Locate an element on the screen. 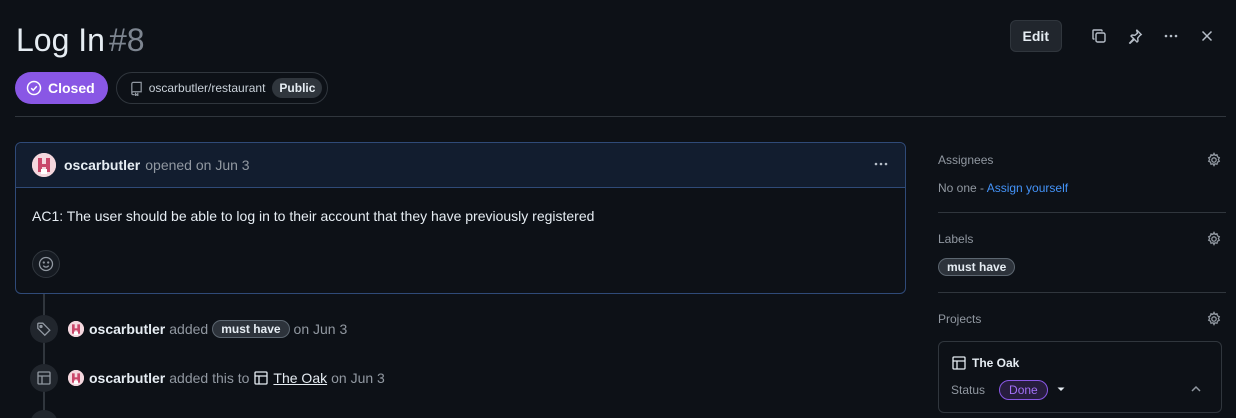 This screenshot has height=418, width=1236. projects-section: Projects The Oak Status Done is located at coordinates (1082, 355).